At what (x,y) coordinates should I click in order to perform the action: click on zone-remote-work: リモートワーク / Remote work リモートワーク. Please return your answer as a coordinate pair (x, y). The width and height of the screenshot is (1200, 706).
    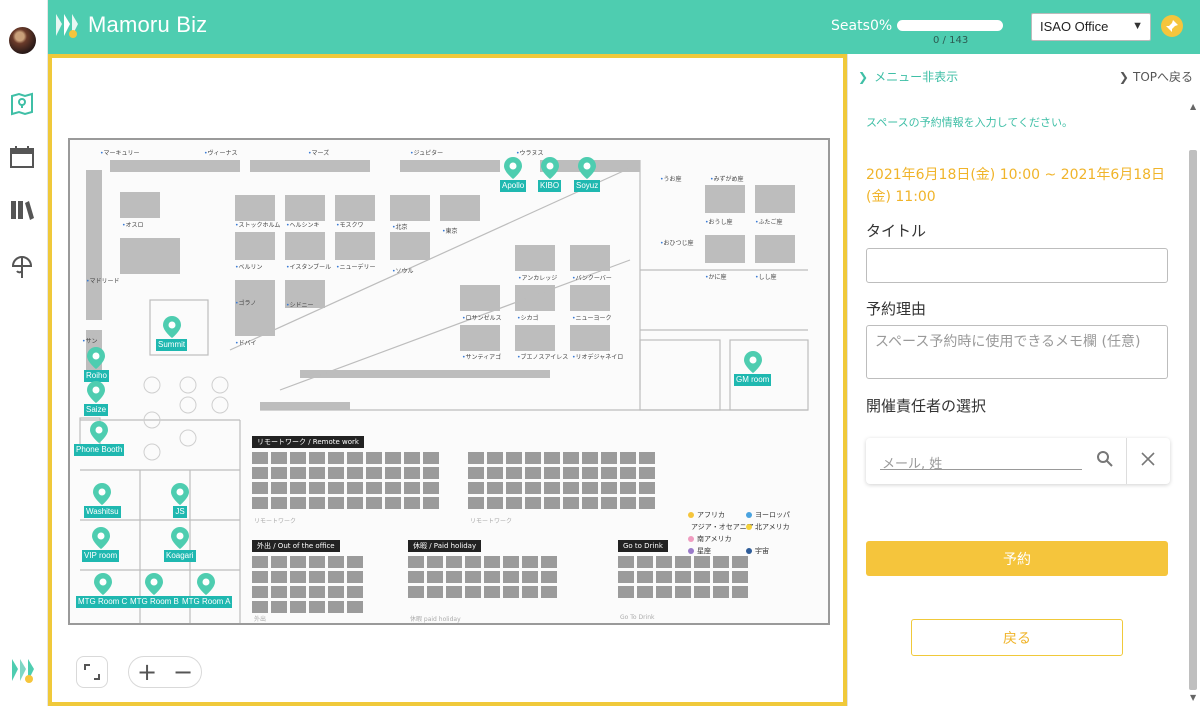
    Looking at the image, I should click on (352, 481).